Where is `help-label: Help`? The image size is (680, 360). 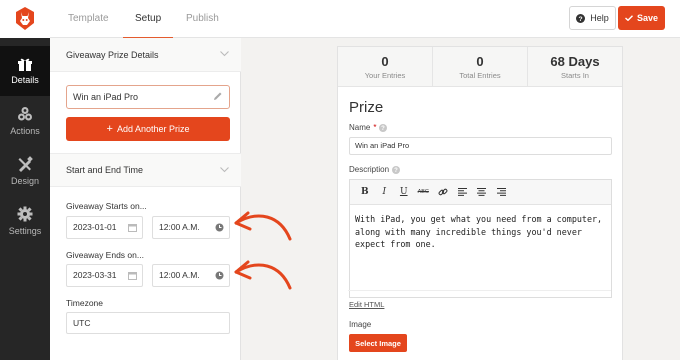 help-label: Help is located at coordinates (599, 18).